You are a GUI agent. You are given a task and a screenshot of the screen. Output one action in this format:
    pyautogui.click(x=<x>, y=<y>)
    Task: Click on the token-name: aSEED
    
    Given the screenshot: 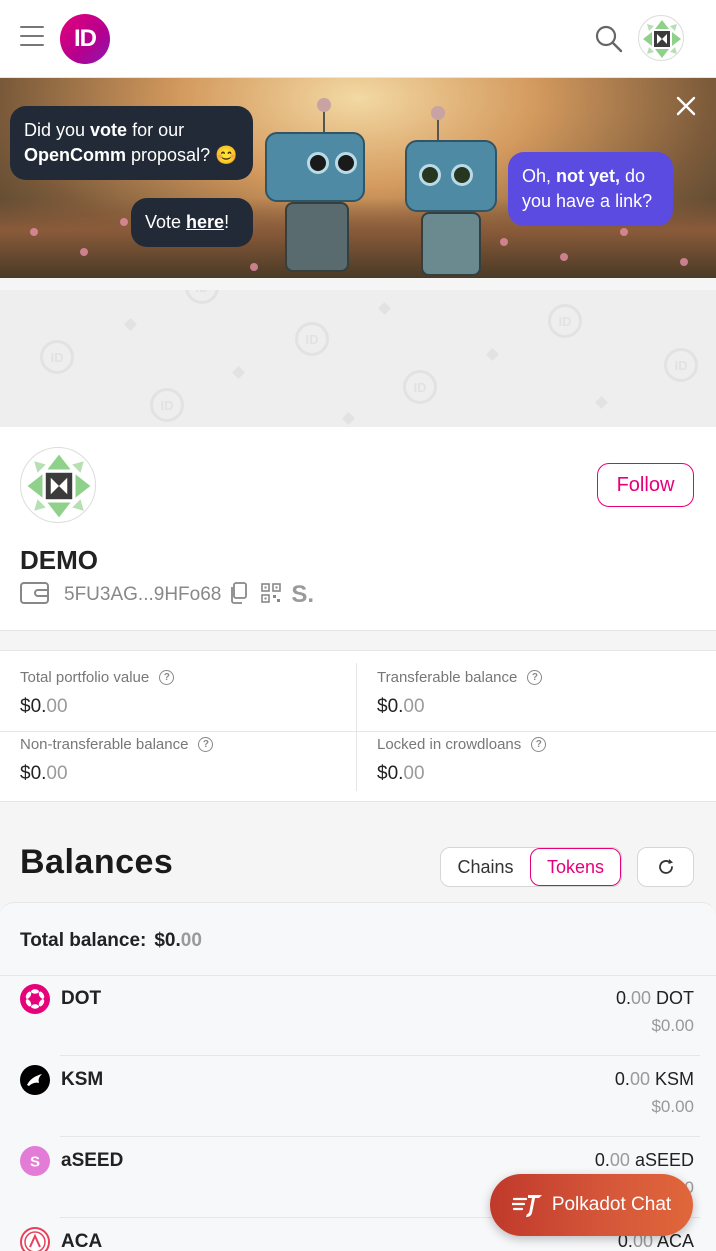 What is the action you would take?
    pyautogui.click(x=92, y=1160)
    